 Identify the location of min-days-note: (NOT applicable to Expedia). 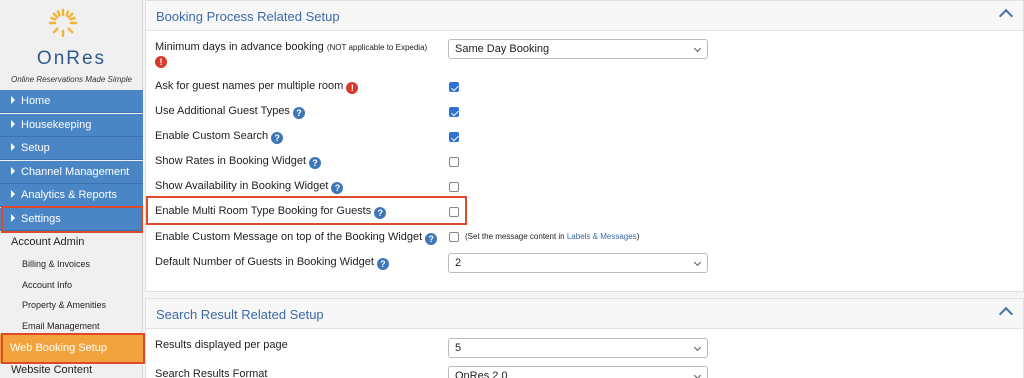
(377, 47).